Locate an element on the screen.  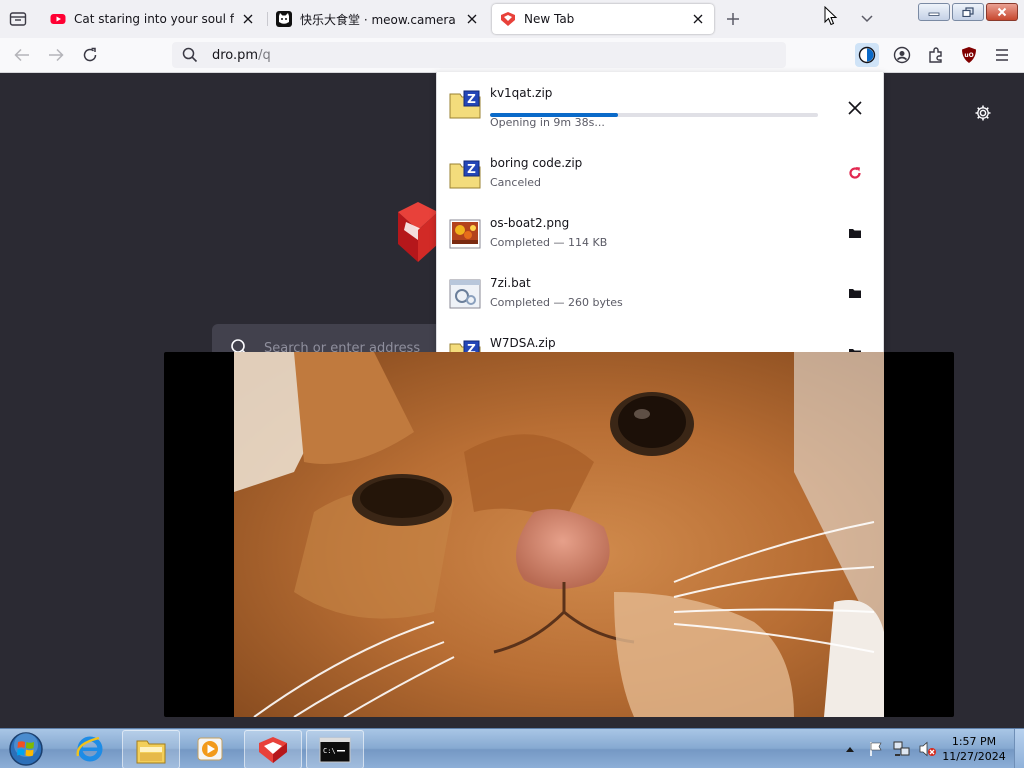
back-button is located at coordinates (22, 55).